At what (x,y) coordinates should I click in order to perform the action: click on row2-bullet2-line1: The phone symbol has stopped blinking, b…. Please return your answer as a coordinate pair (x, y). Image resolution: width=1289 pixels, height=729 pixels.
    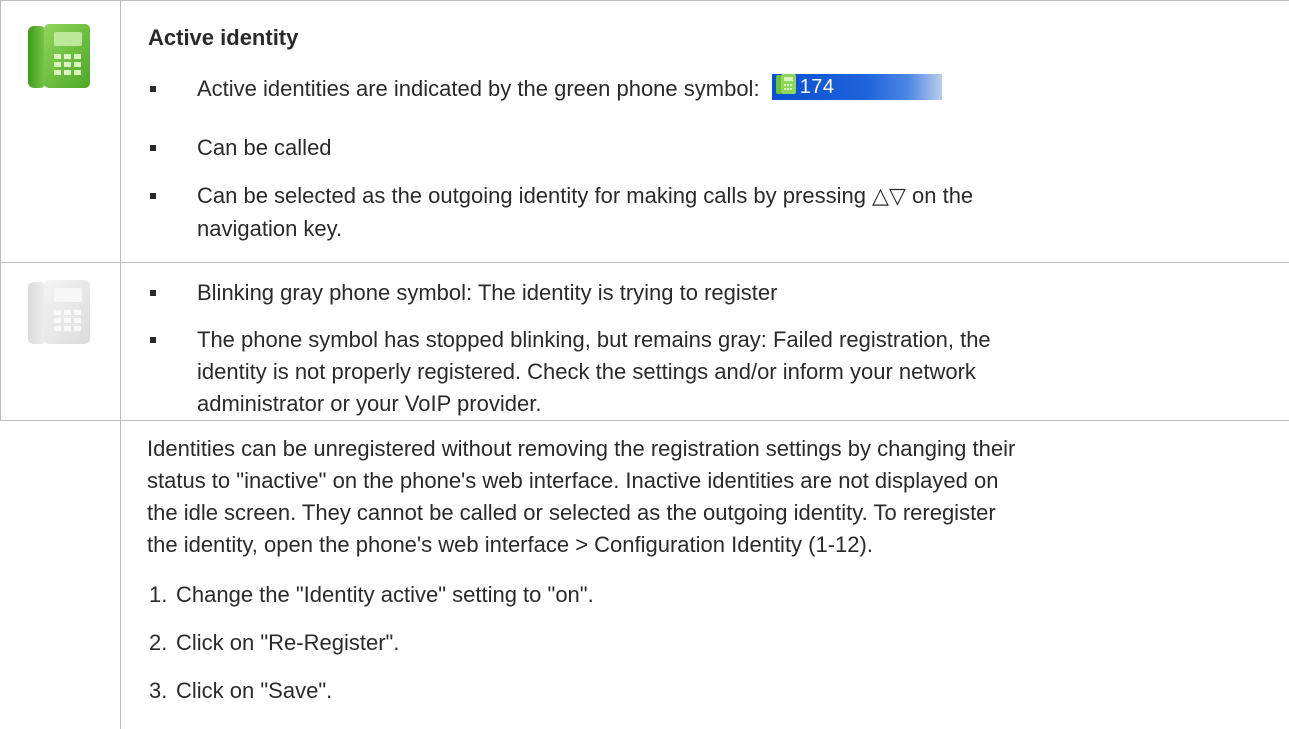
    Looking at the image, I should click on (594, 339).